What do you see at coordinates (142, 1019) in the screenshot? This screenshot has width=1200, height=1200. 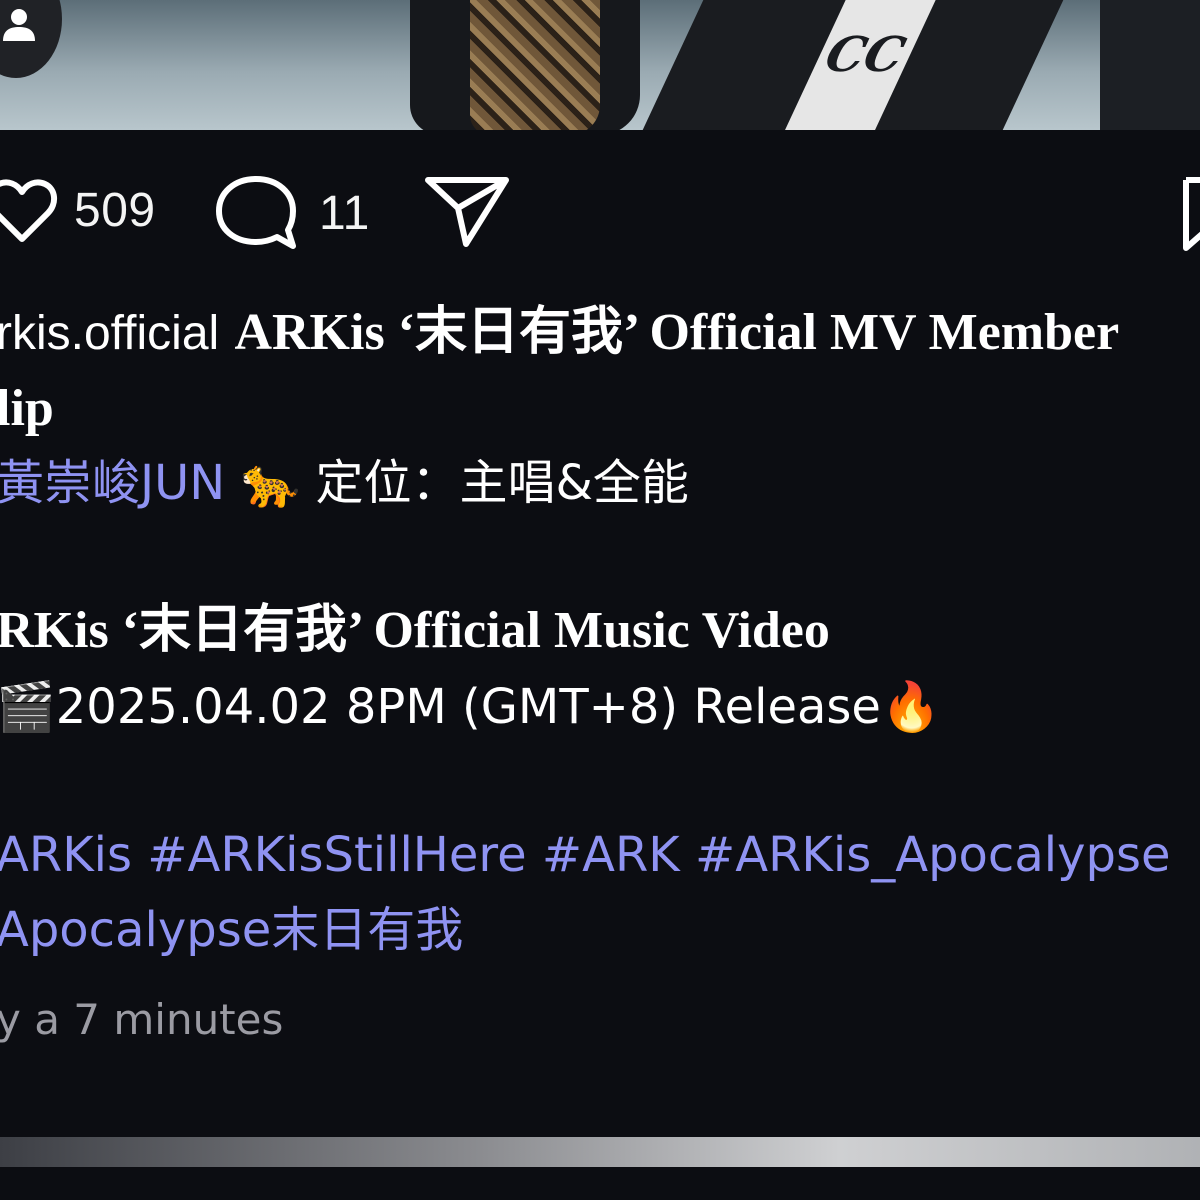 I see `post-timestamp: y a 7 minutes` at bounding box center [142, 1019].